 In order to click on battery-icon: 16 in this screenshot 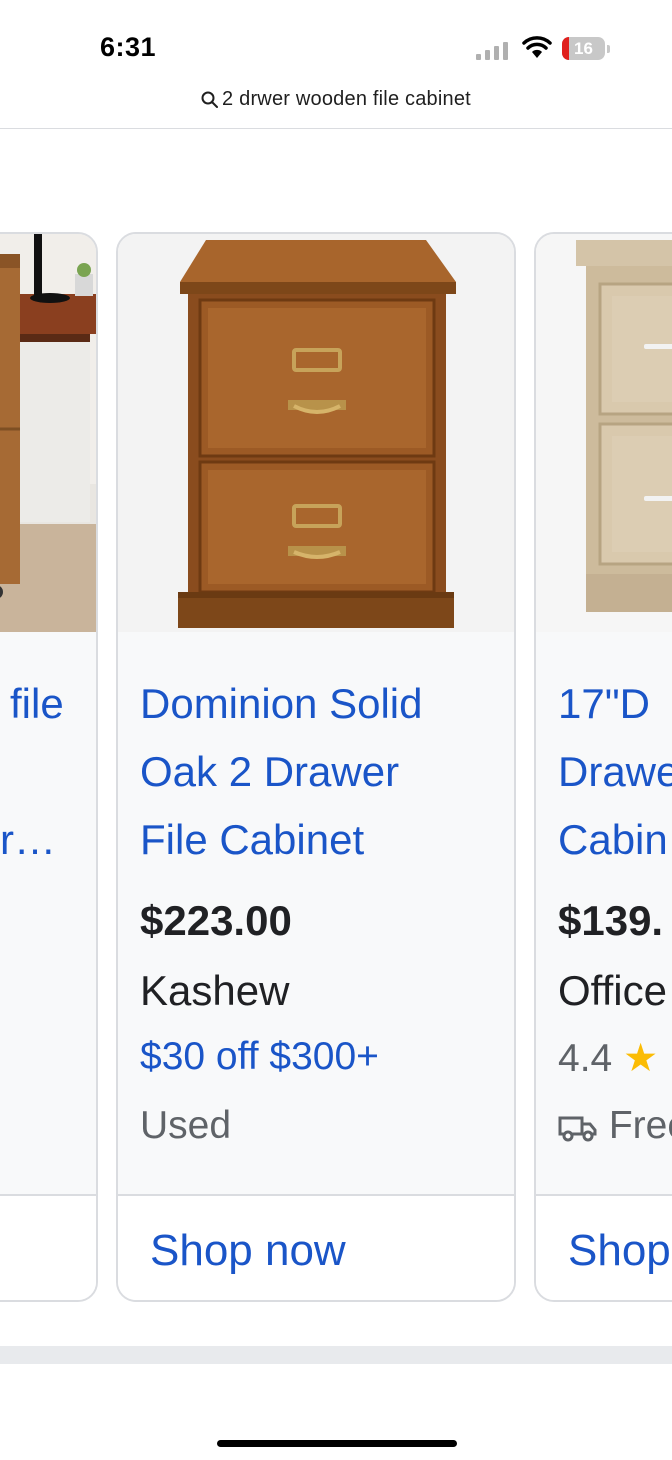, I will do `click(586, 48)`.